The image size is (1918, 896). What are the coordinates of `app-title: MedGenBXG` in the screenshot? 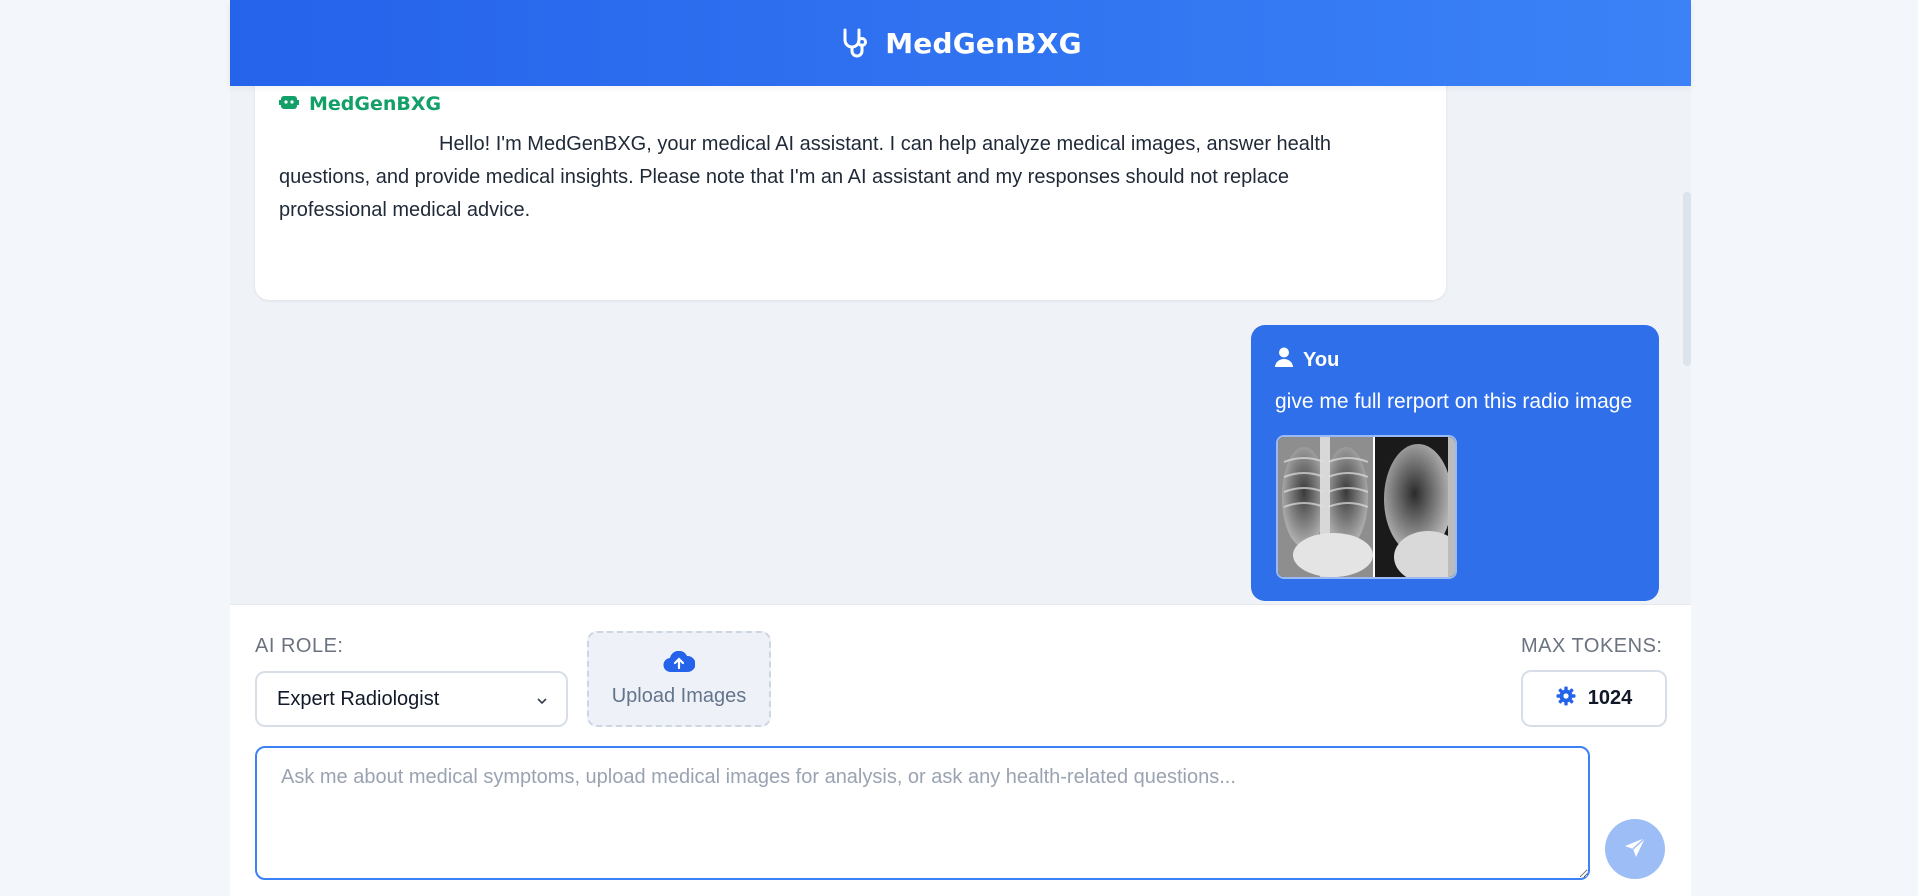 It's located at (983, 43).